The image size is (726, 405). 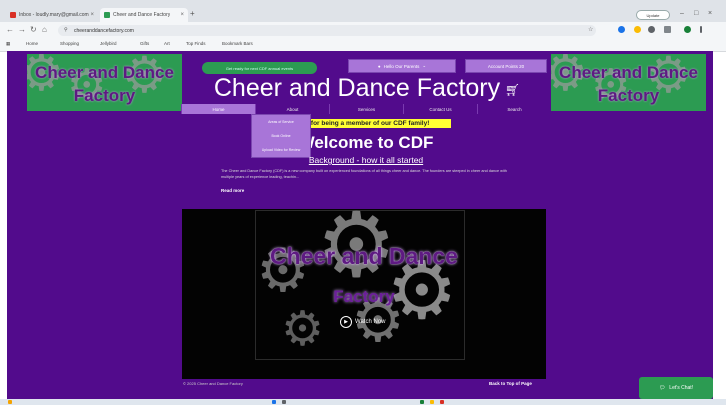 I want to click on bookmark-item: Top Finds, so click(x=196, y=43).